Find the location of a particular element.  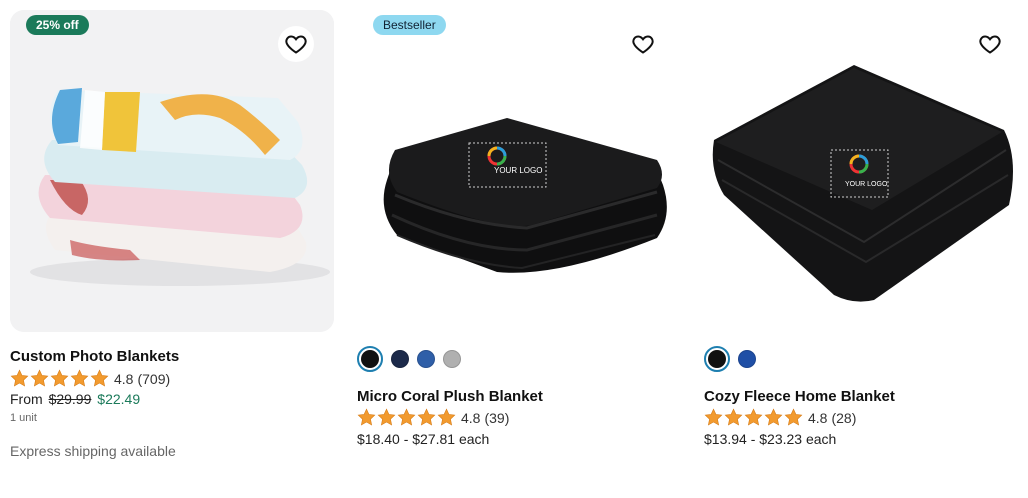

discount-badge: 25% off is located at coordinates (57, 25).